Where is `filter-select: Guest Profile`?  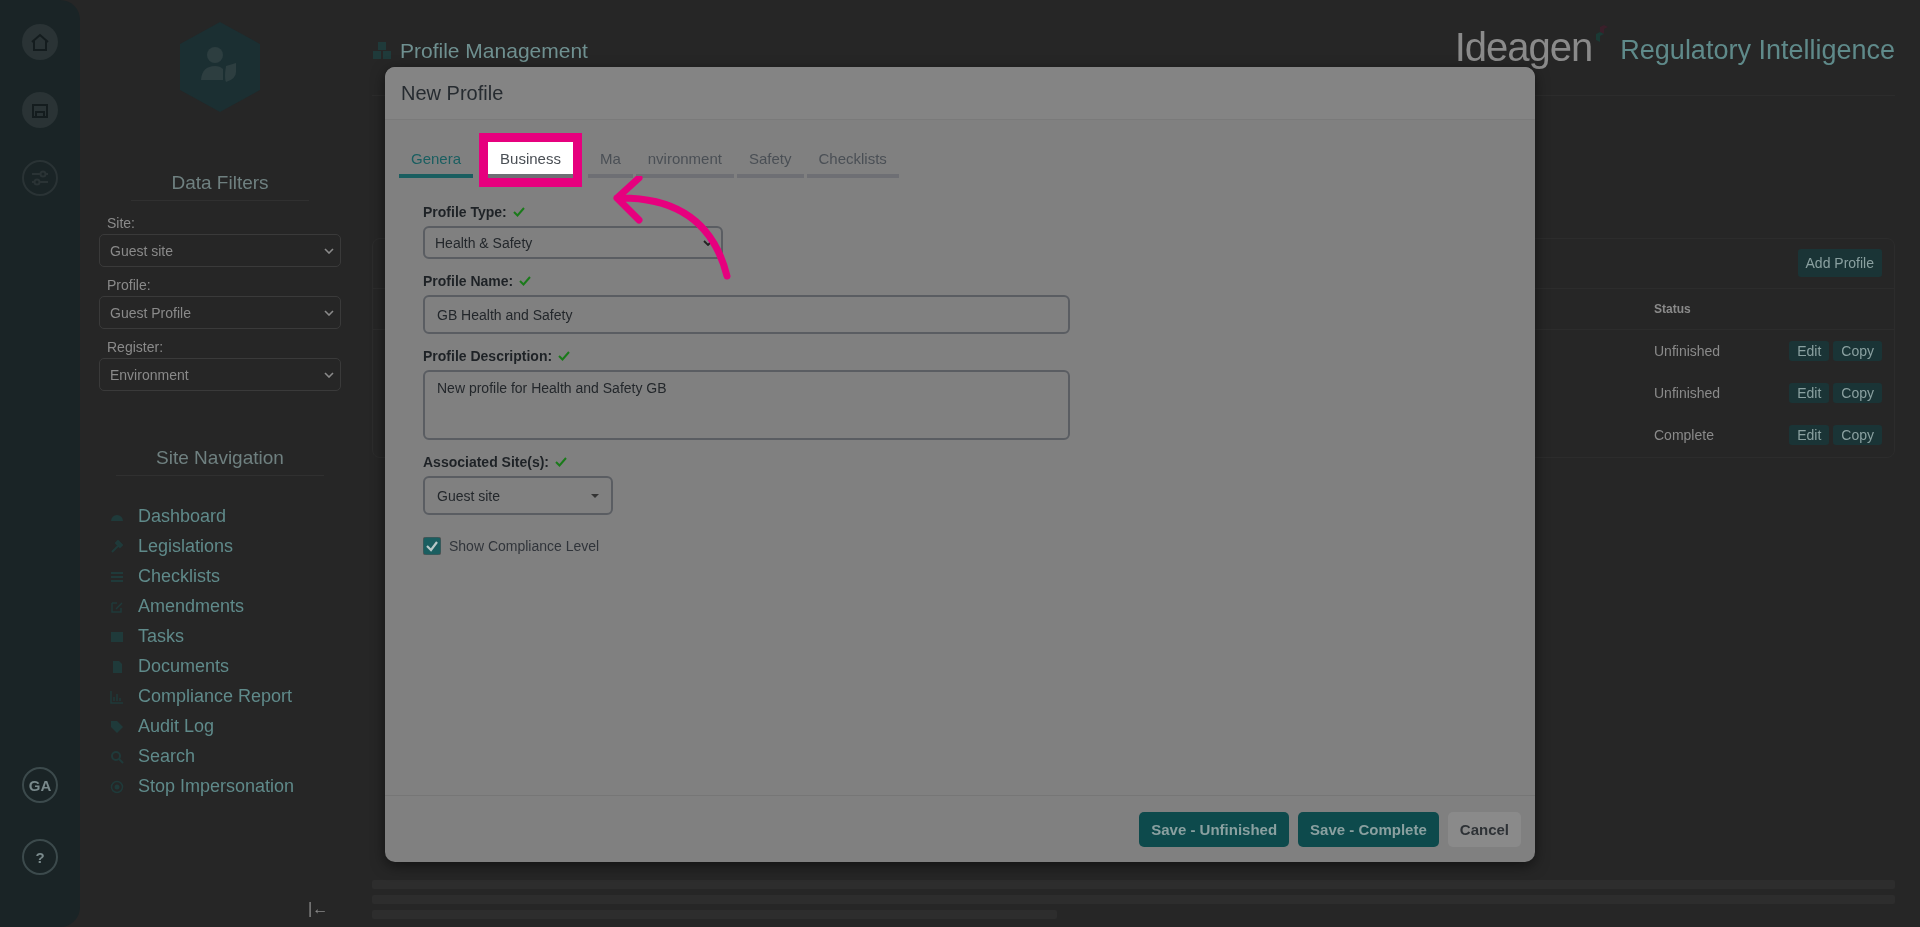 filter-select: Guest Profile is located at coordinates (220, 312).